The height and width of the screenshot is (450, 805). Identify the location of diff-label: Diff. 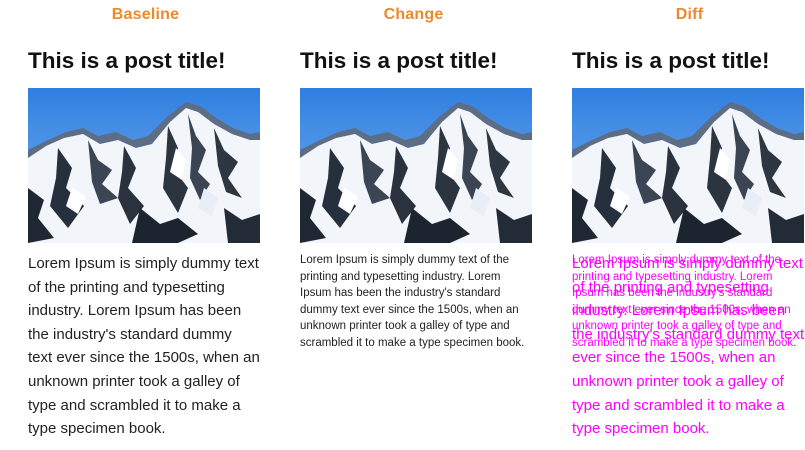
(689, 14).